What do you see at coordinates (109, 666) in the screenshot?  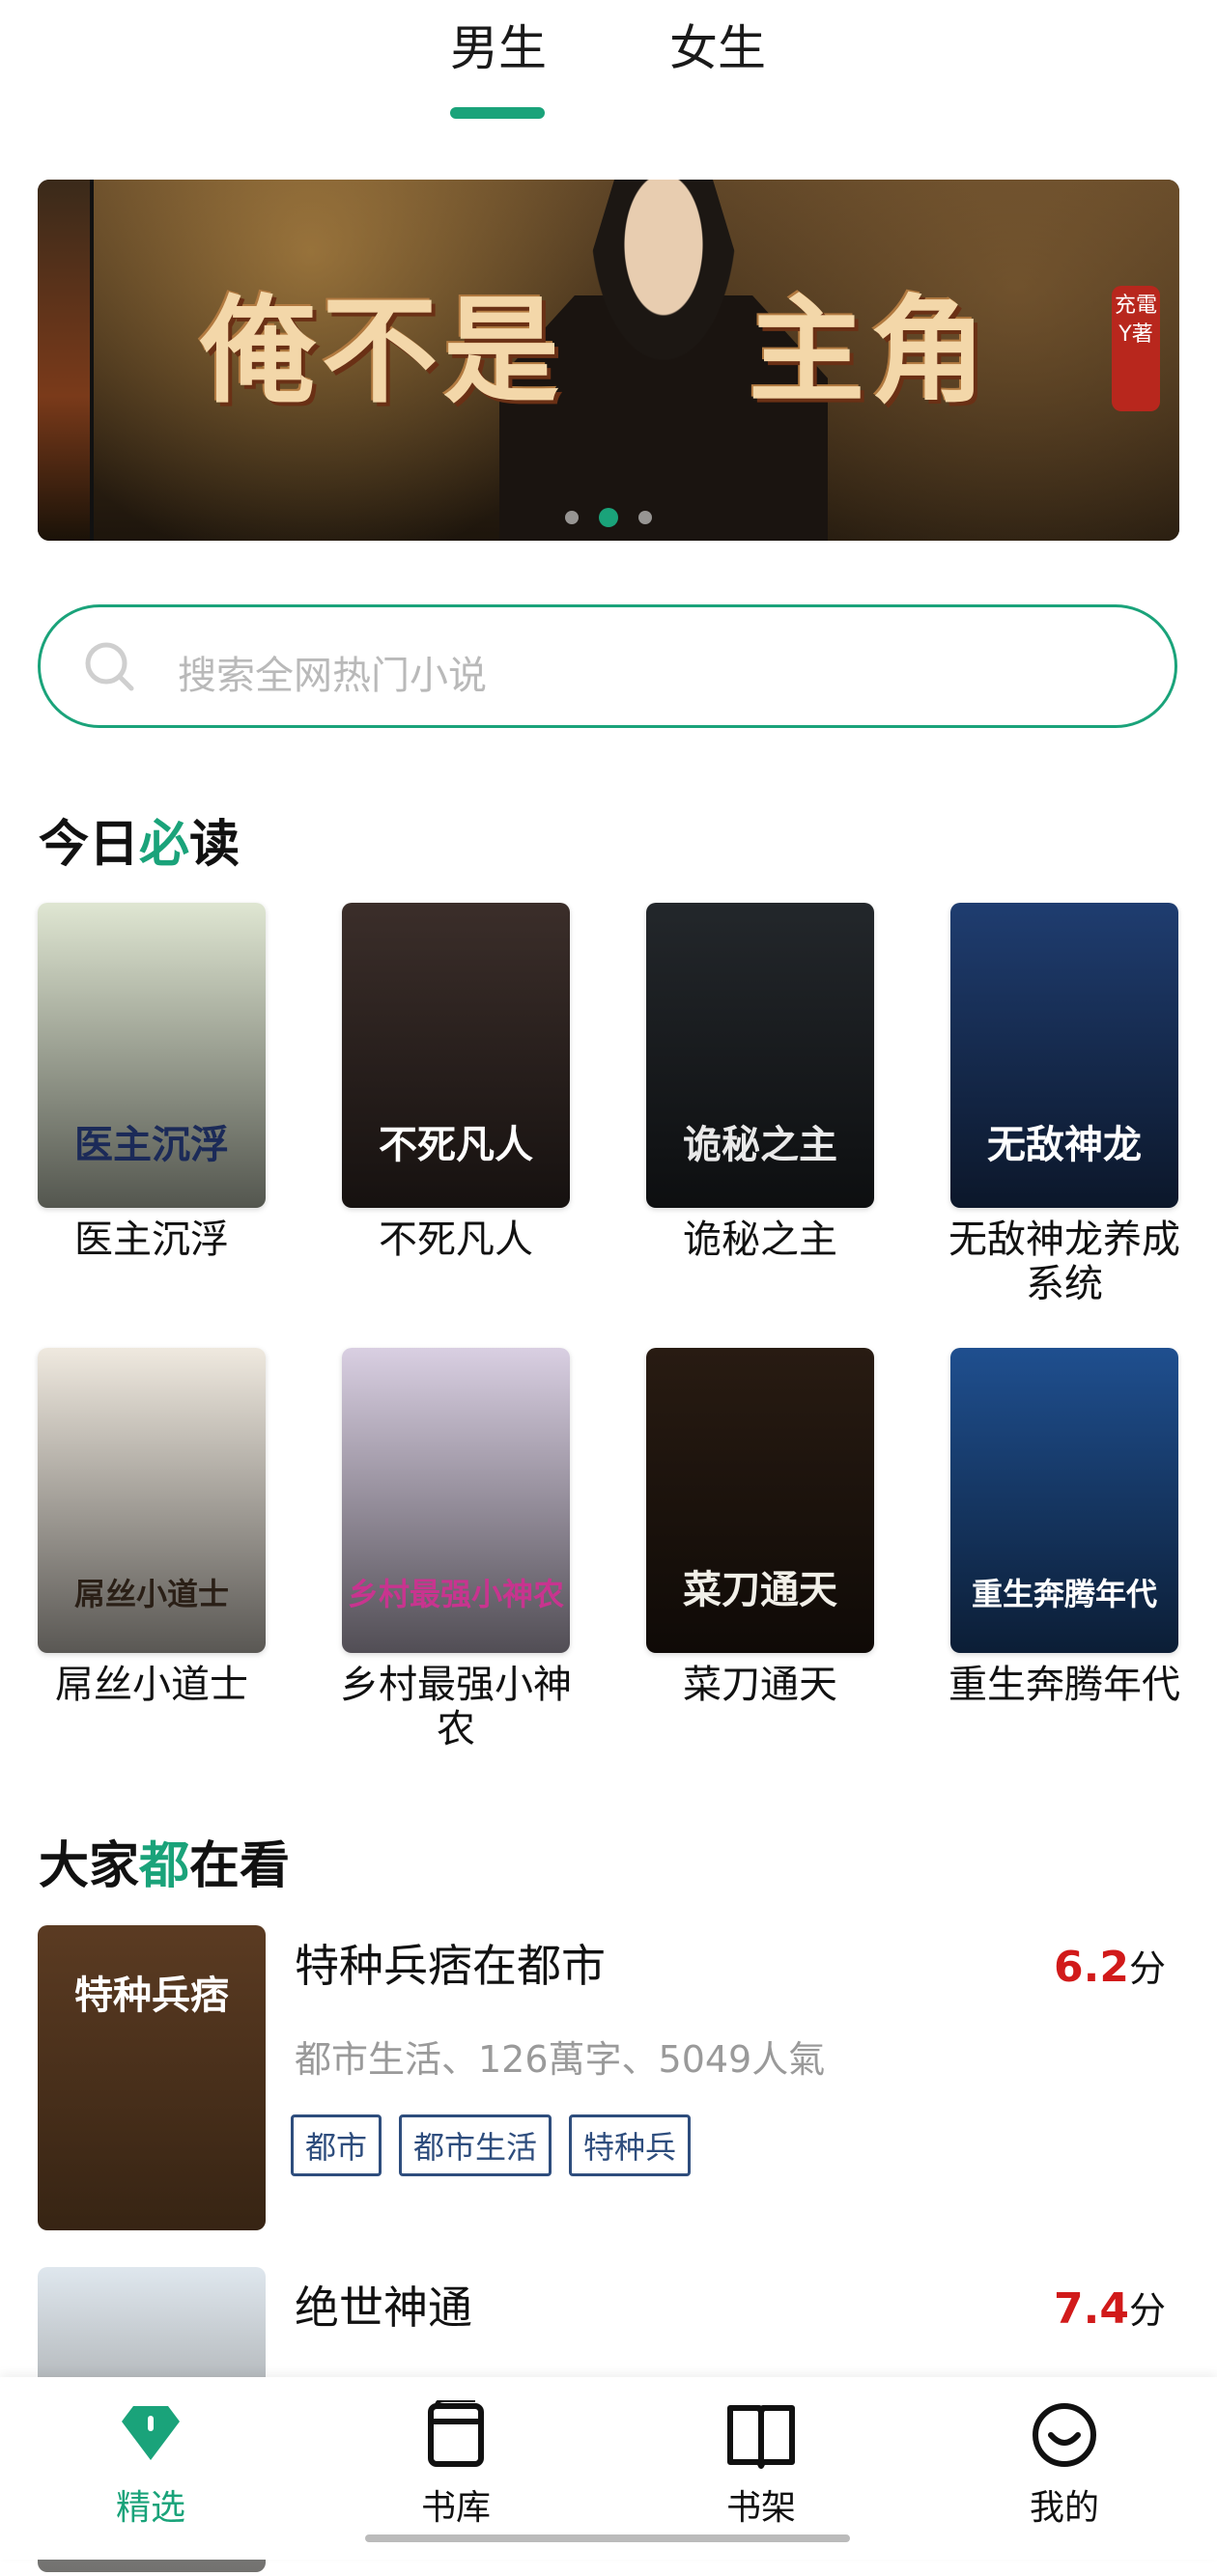 I see `search-icon` at bounding box center [109, 666].